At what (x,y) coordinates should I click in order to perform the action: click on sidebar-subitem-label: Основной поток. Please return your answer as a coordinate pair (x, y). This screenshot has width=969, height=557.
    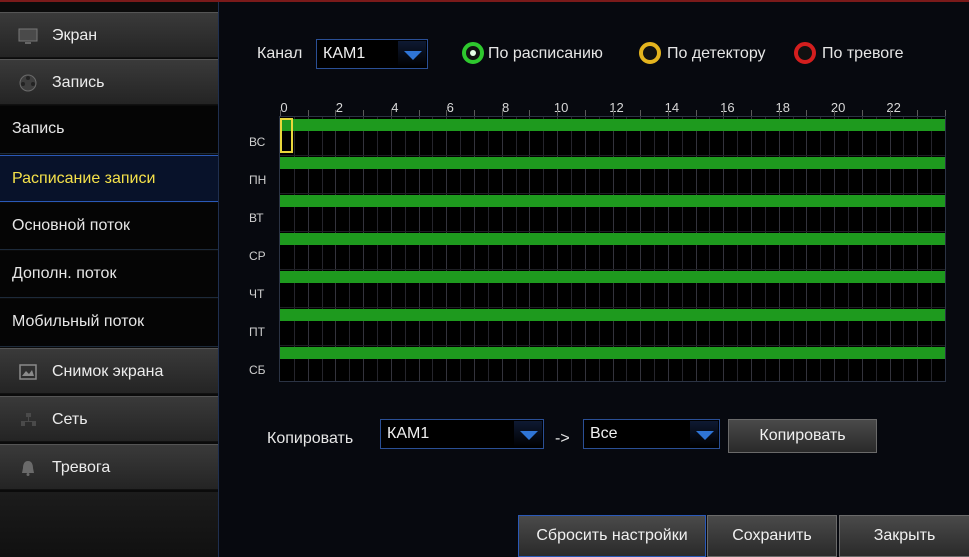
    Looking at the image, I should click on (71, 225).